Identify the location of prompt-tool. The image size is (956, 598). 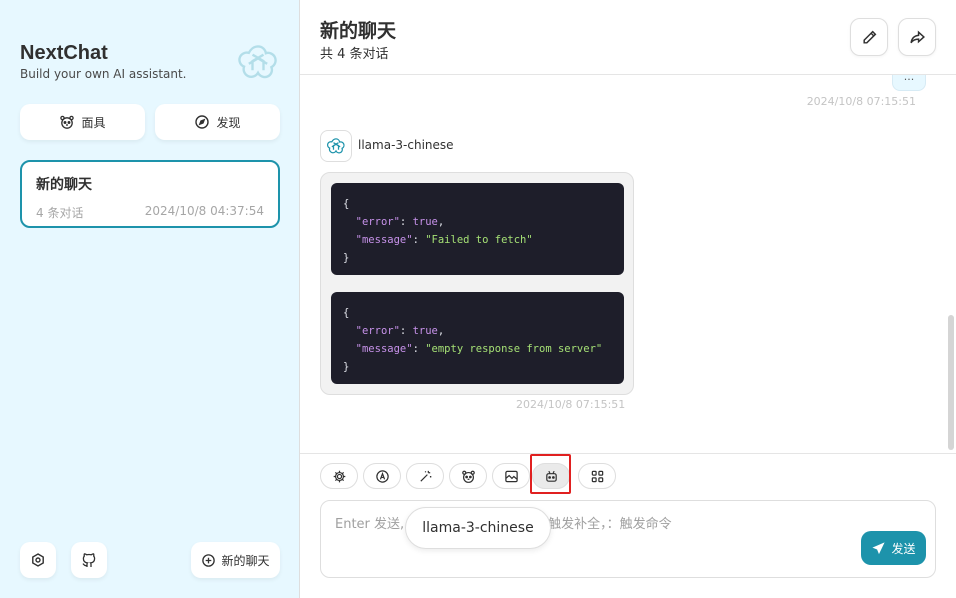
(425, 476).